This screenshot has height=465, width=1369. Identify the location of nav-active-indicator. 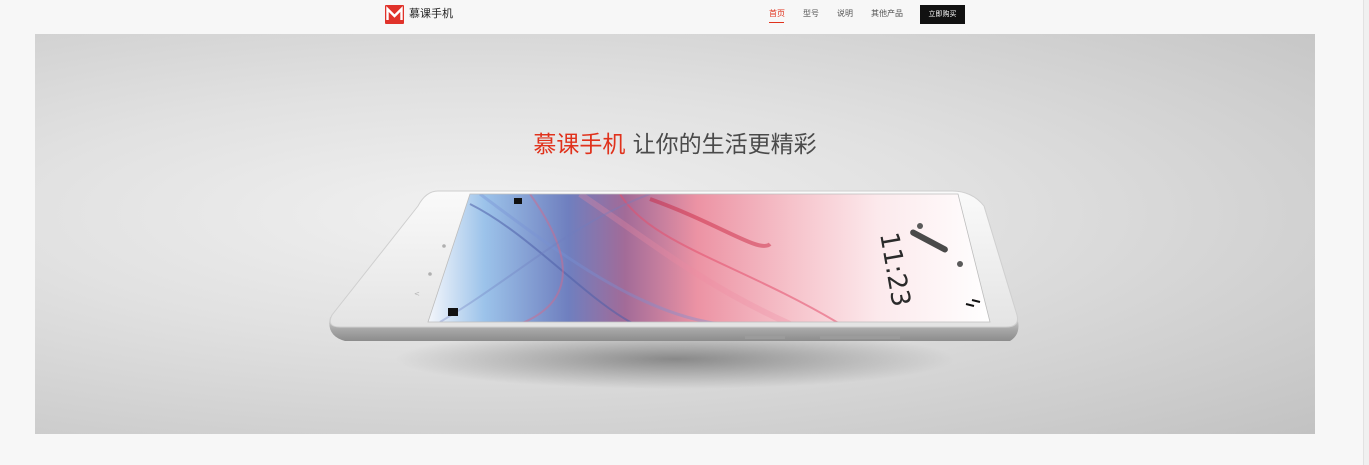
(776, 22).